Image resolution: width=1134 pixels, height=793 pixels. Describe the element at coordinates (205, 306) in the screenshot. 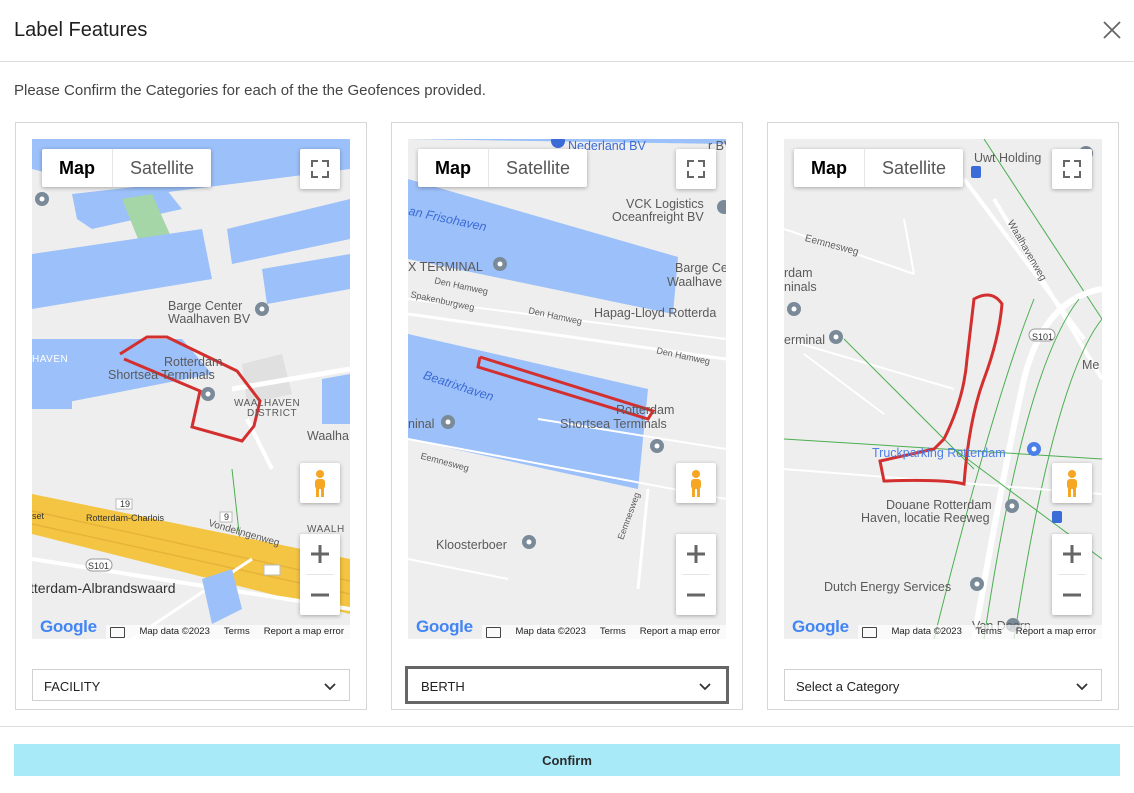

I see `map-label: Barge Center` at that location.